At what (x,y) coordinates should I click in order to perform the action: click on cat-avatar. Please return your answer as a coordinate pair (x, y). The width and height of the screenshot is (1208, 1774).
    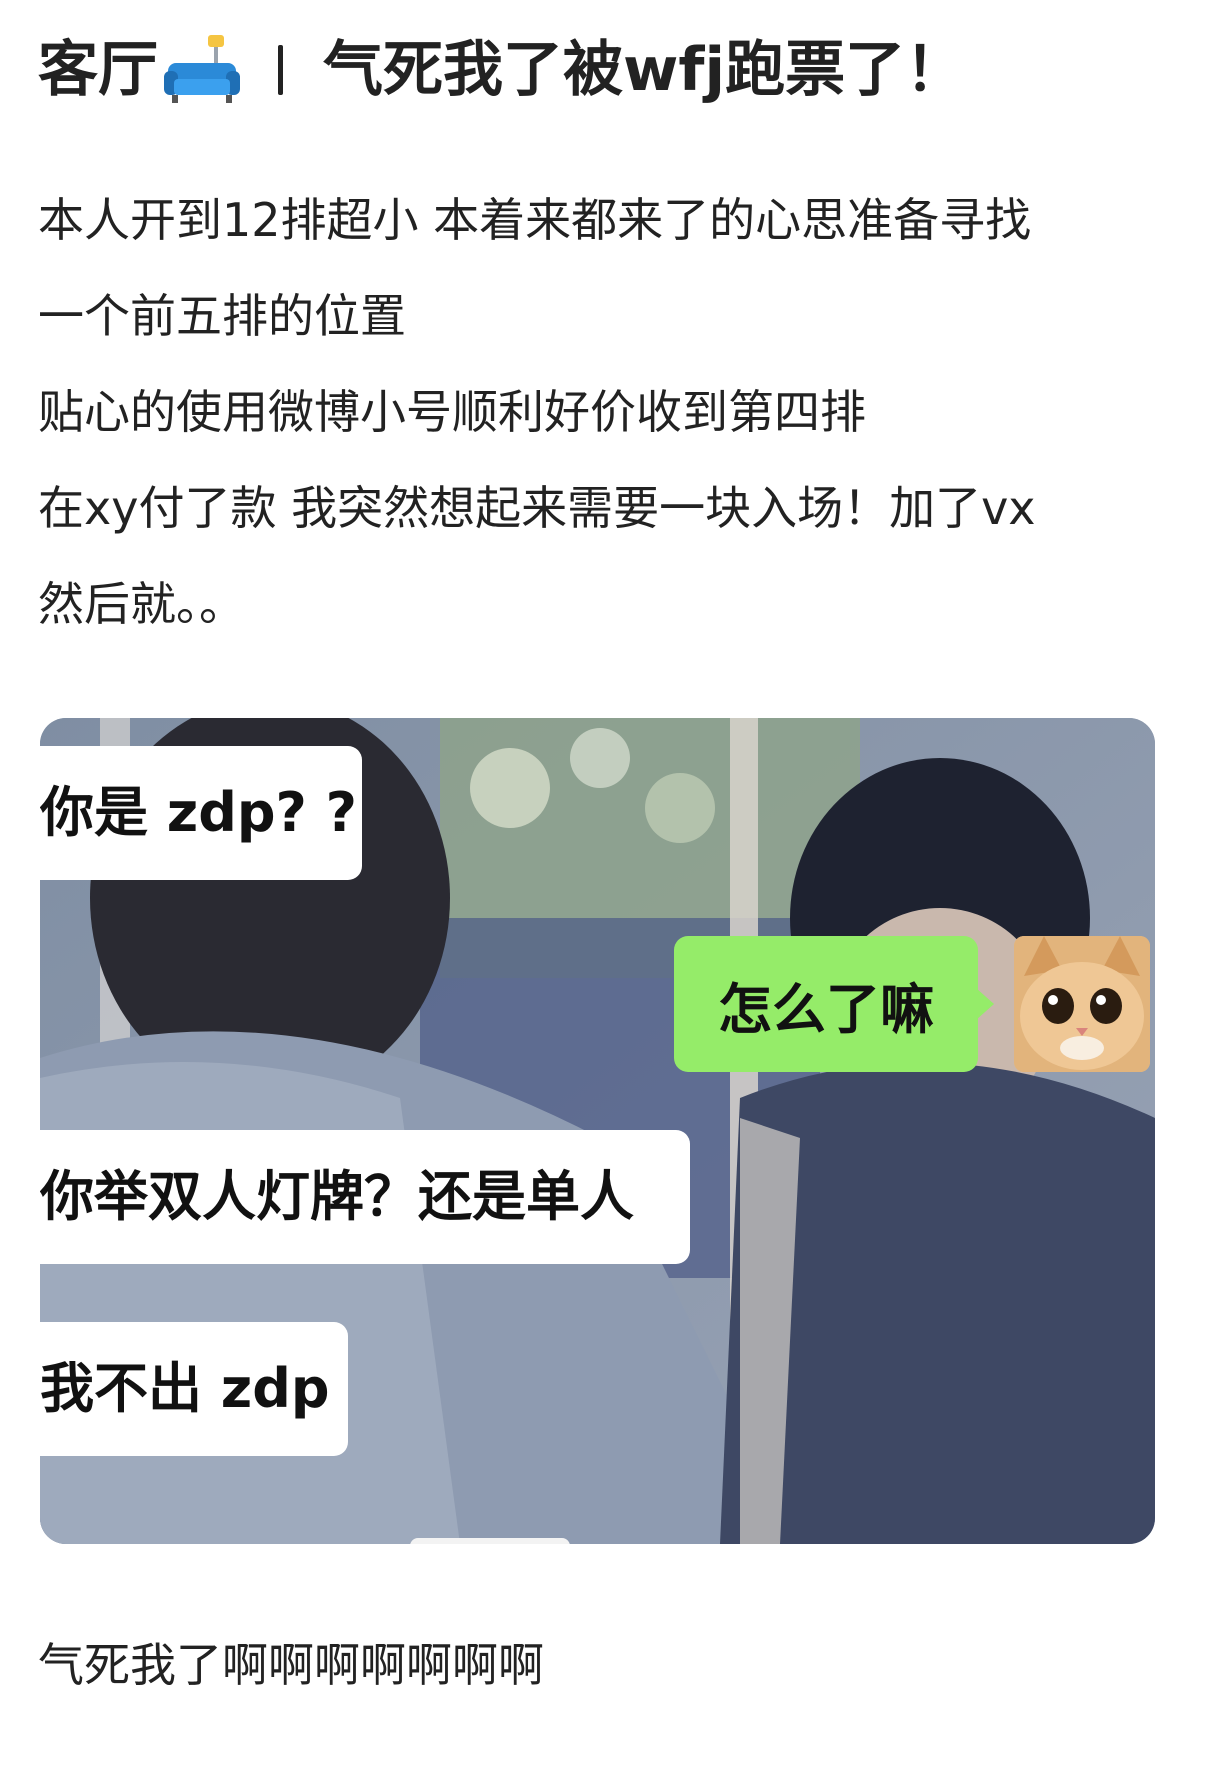
    Looking at the image, I should click on (1082, 1004).